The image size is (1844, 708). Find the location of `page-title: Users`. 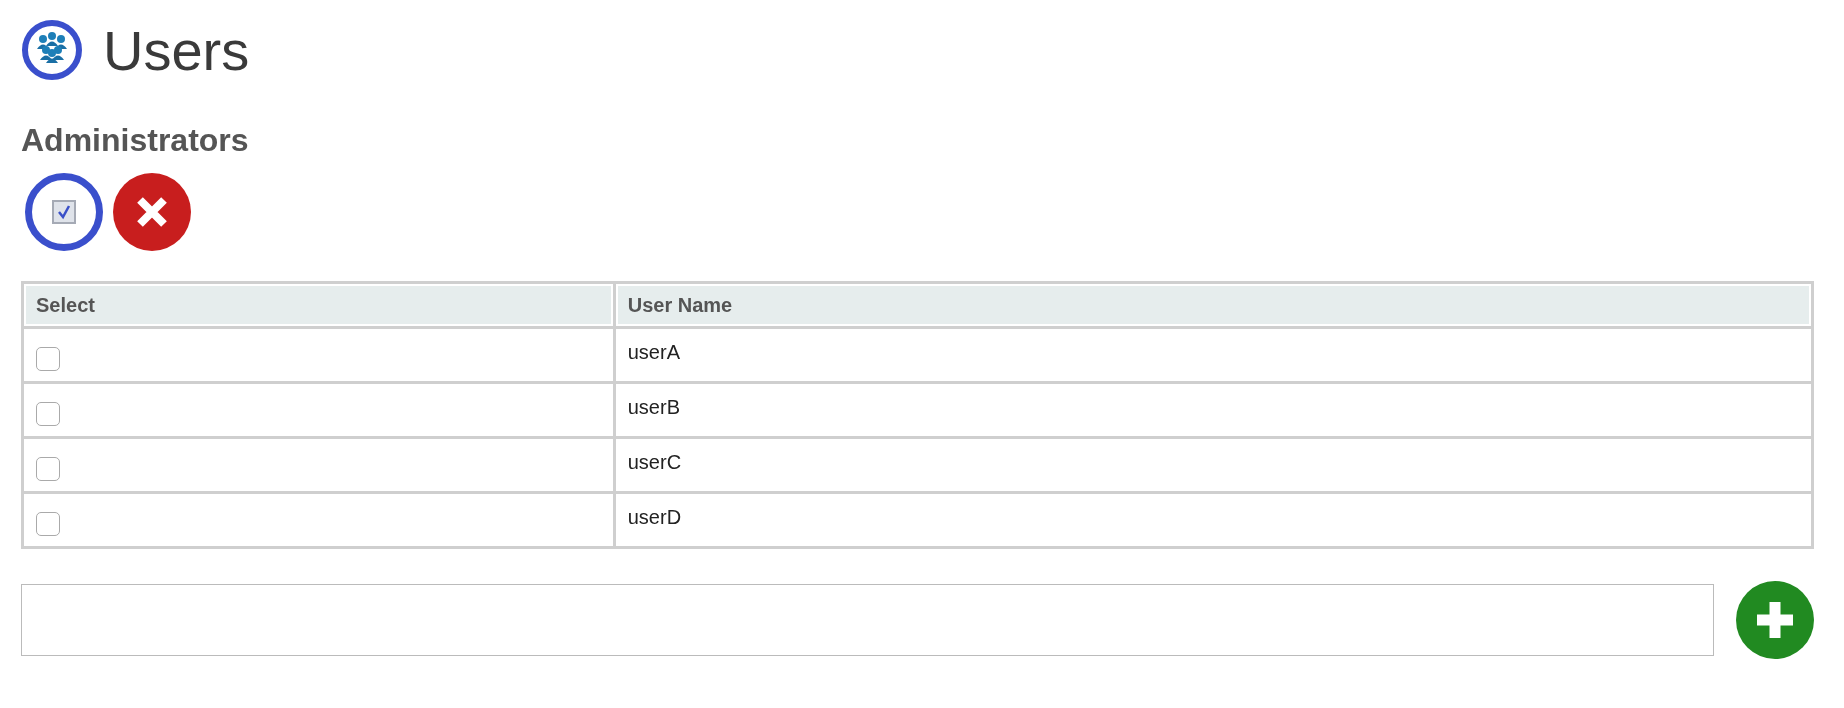

page-title: Users is located at coordinates (176, 50).